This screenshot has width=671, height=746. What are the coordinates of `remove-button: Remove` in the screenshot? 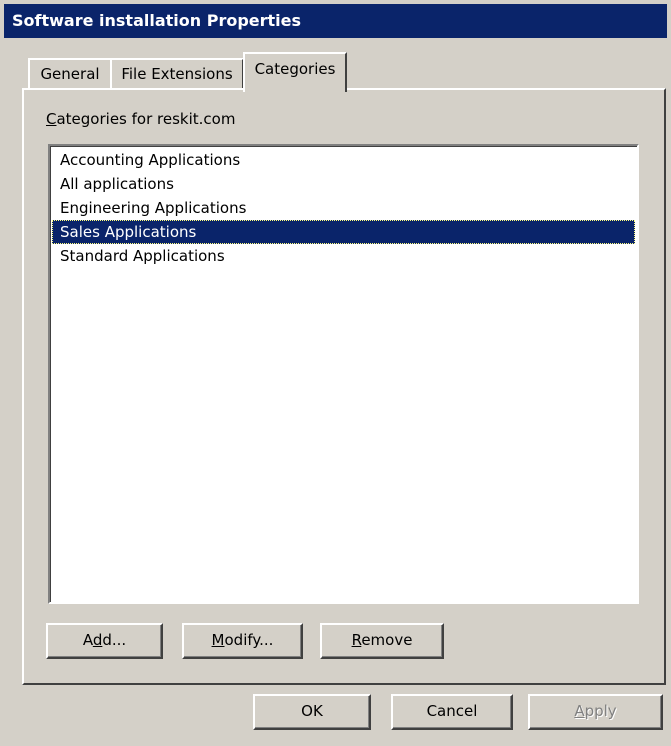 It's located at (382, 641).